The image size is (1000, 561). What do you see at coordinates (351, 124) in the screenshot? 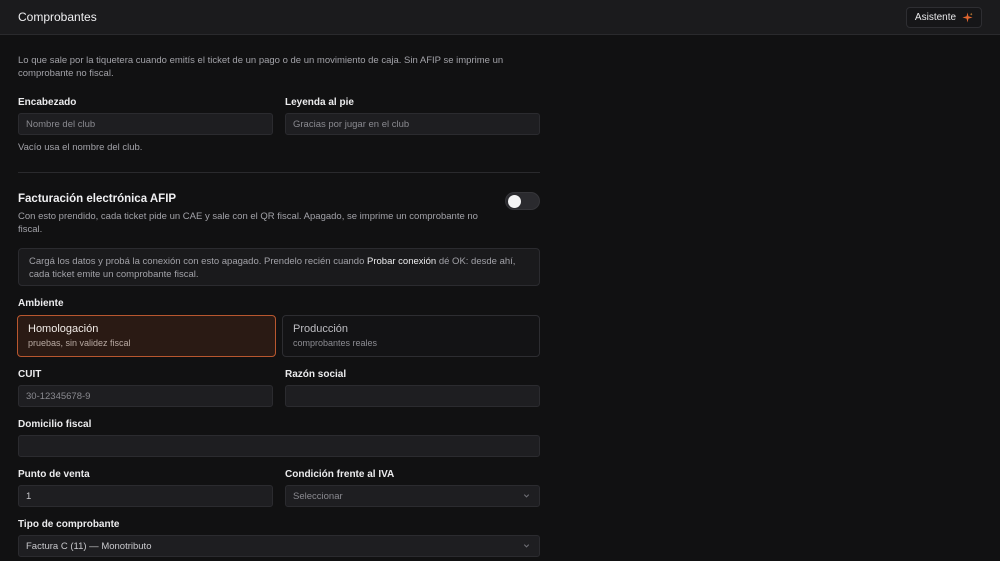
I see `leyenda-placeholder: Gracias por jugar en el club` at bounding box center [351, 124].